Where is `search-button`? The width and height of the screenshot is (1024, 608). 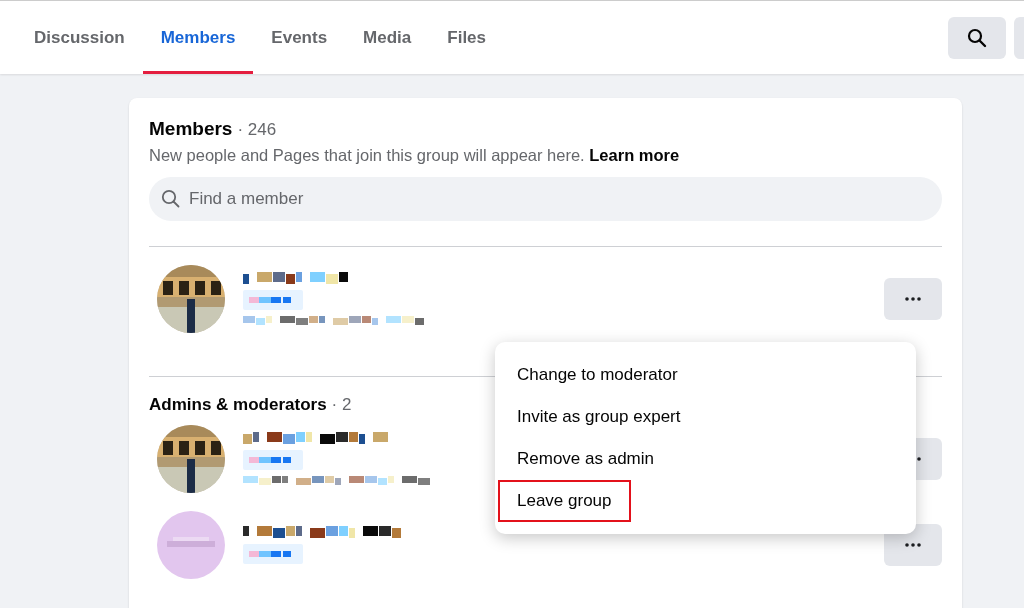 search-button is located at coordinates (977, 37).